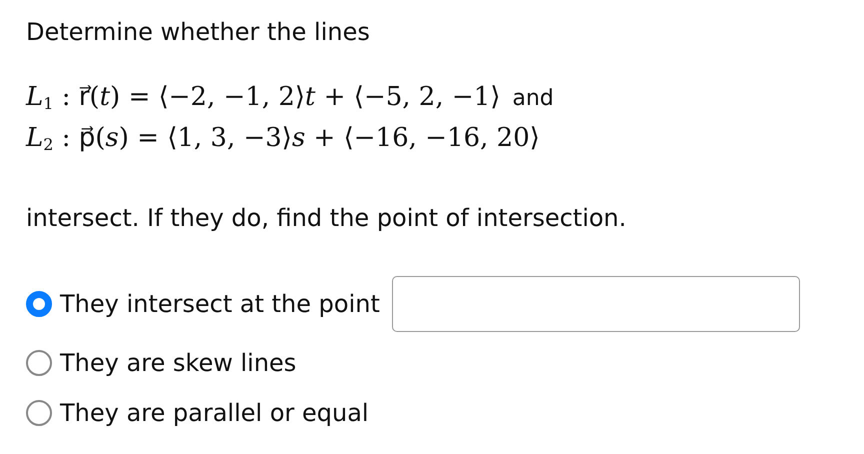 The width and height of the screenshot is (864, 454). What do you see at coordinates (178, 363) in the screenshot?
I see `option-label: They are skew lines` at bounding box center [178, 363].